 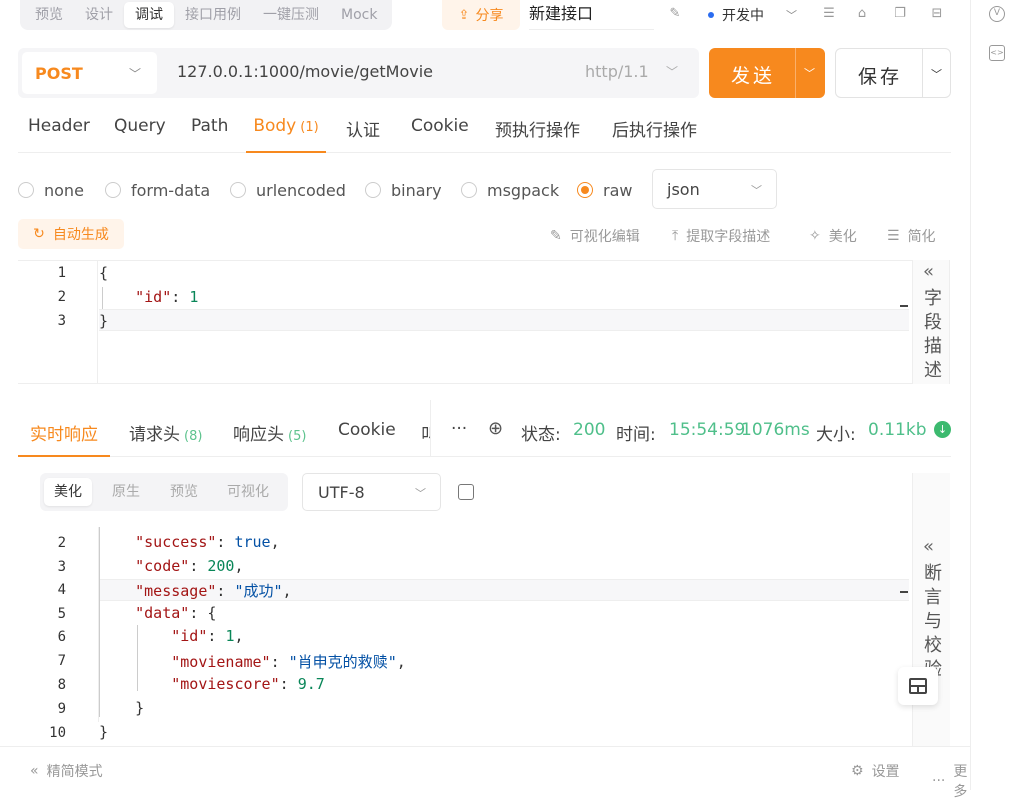 I want to click on tab-pre-script: 预执行操作, so click(x=537, y=134).